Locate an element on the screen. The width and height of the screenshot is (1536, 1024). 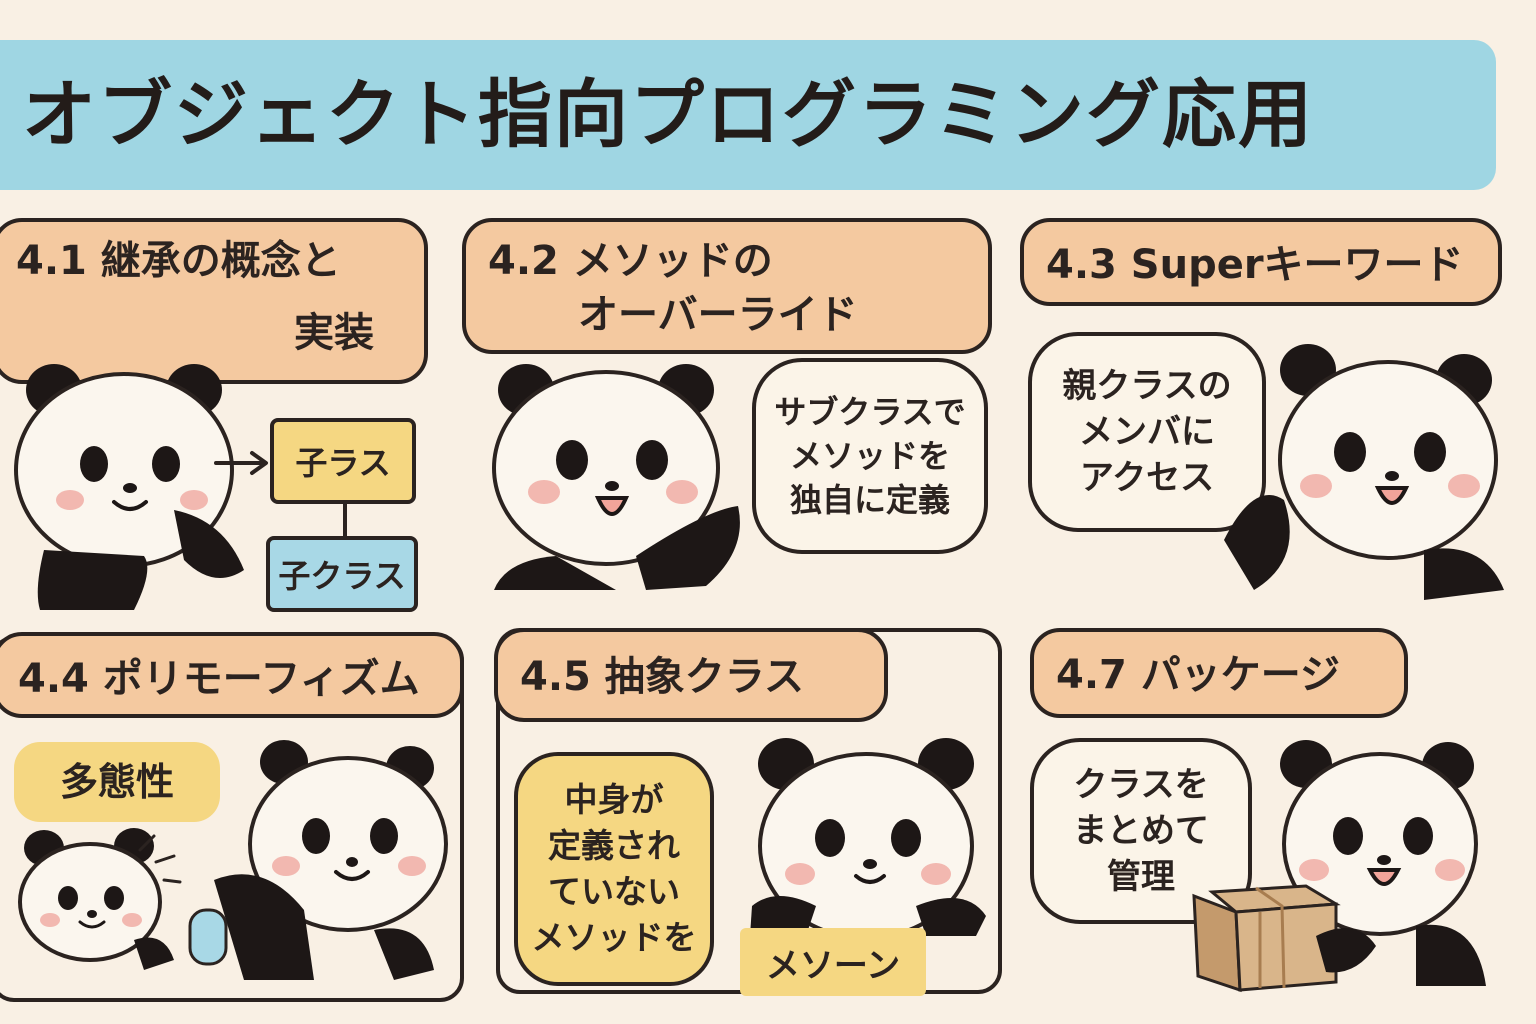
section-4-2-note: サブクラスで メソッドを 独自に定義 is located at coordinates (870, 456).